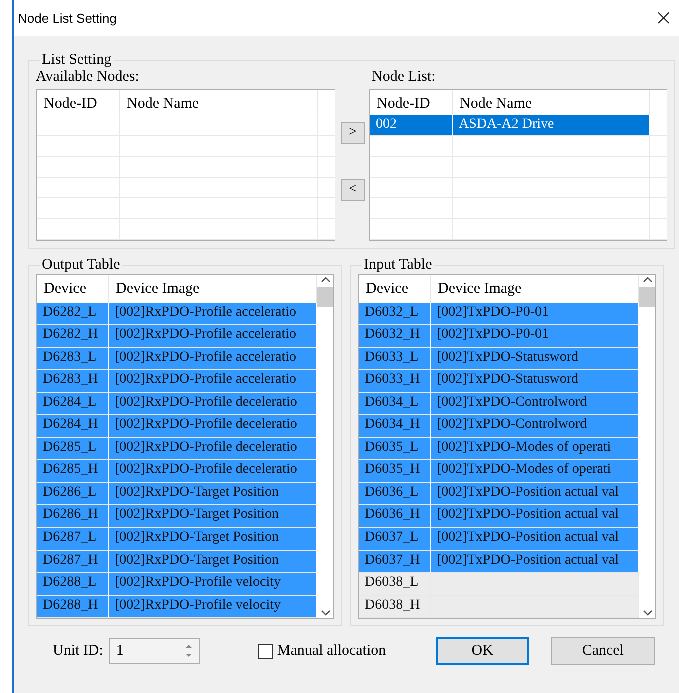 The width and height of the screenshot is (679, 693). I want to click on table-cell: D6033_L, so click(395, 359).